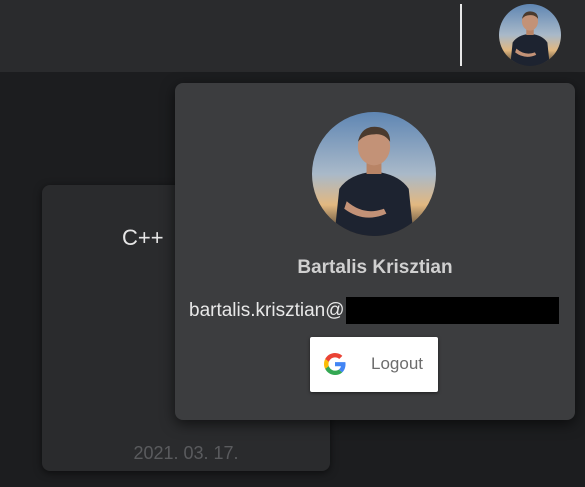 This screenshot has width=585, height=487. I want to click on user-avatar-large, so click(374, 174).